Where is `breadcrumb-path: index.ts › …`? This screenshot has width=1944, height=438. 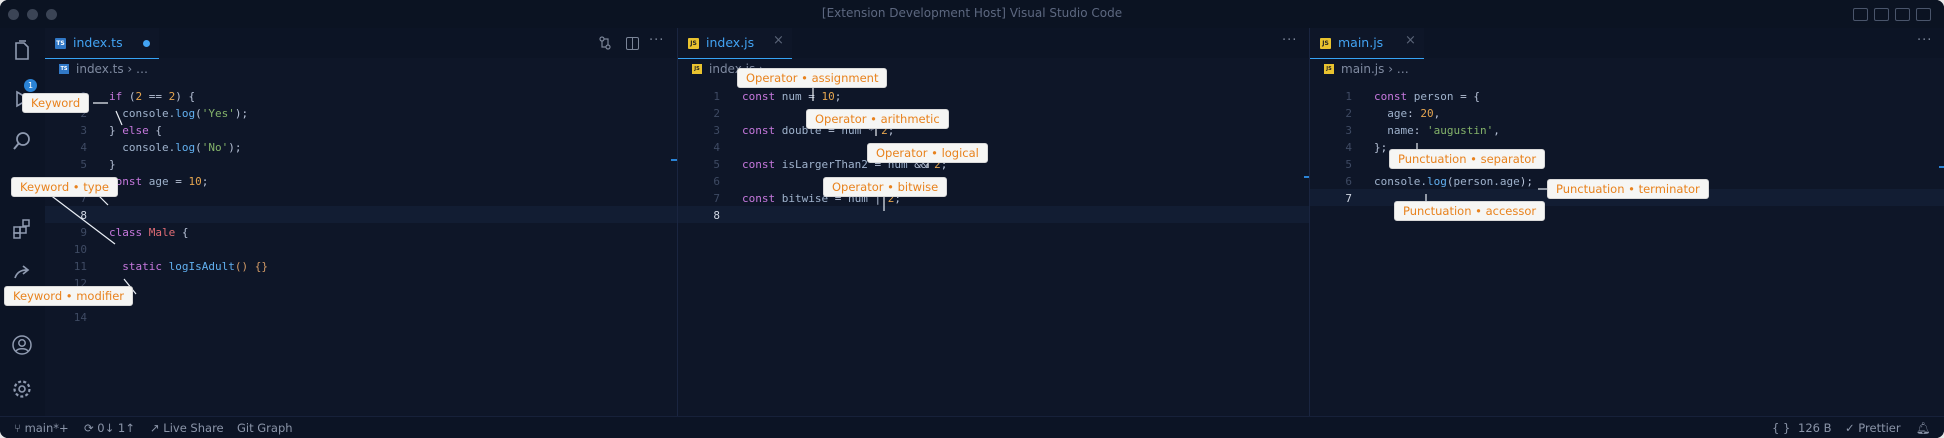
breadcrumb-path: index.ts › … is located at coordinates (112, 69).